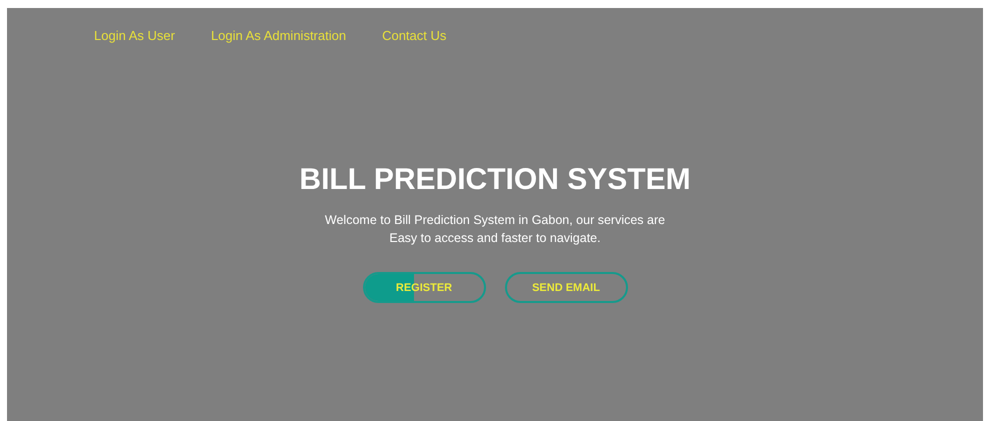  Describe the element at coordinates (278, 36) in the screenshot. I see `nav-link: Login As Administration` at that location.